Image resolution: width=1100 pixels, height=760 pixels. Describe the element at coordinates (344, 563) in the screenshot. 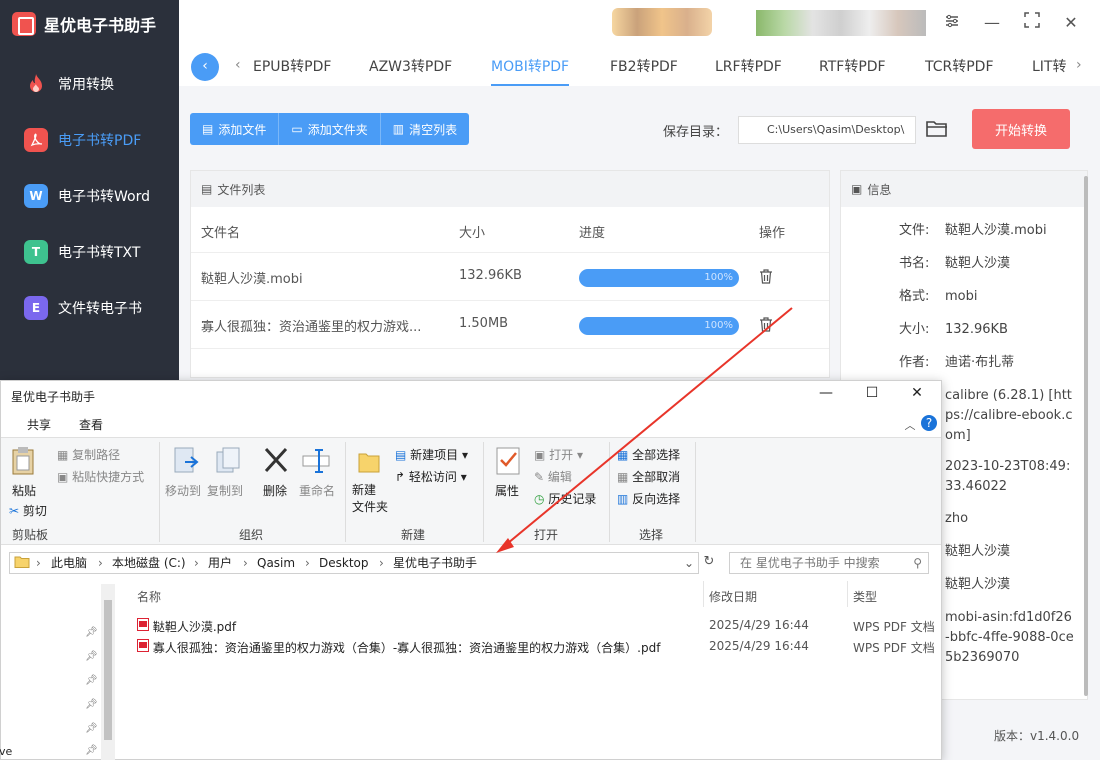

I see `breadcrumb-desktop: Desktop` at that location.